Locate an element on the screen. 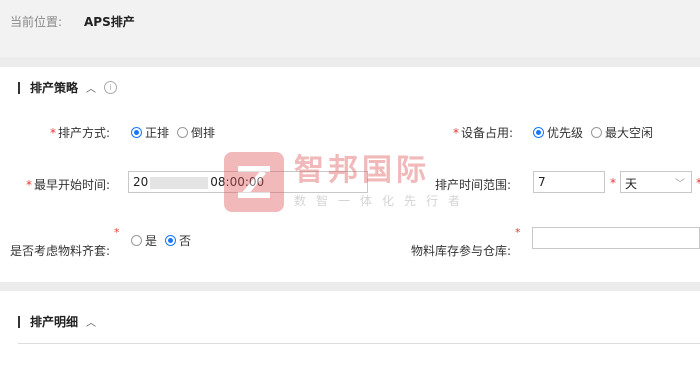  method-radio-group: 正排 倒排 is located at coordinates (177, 132).